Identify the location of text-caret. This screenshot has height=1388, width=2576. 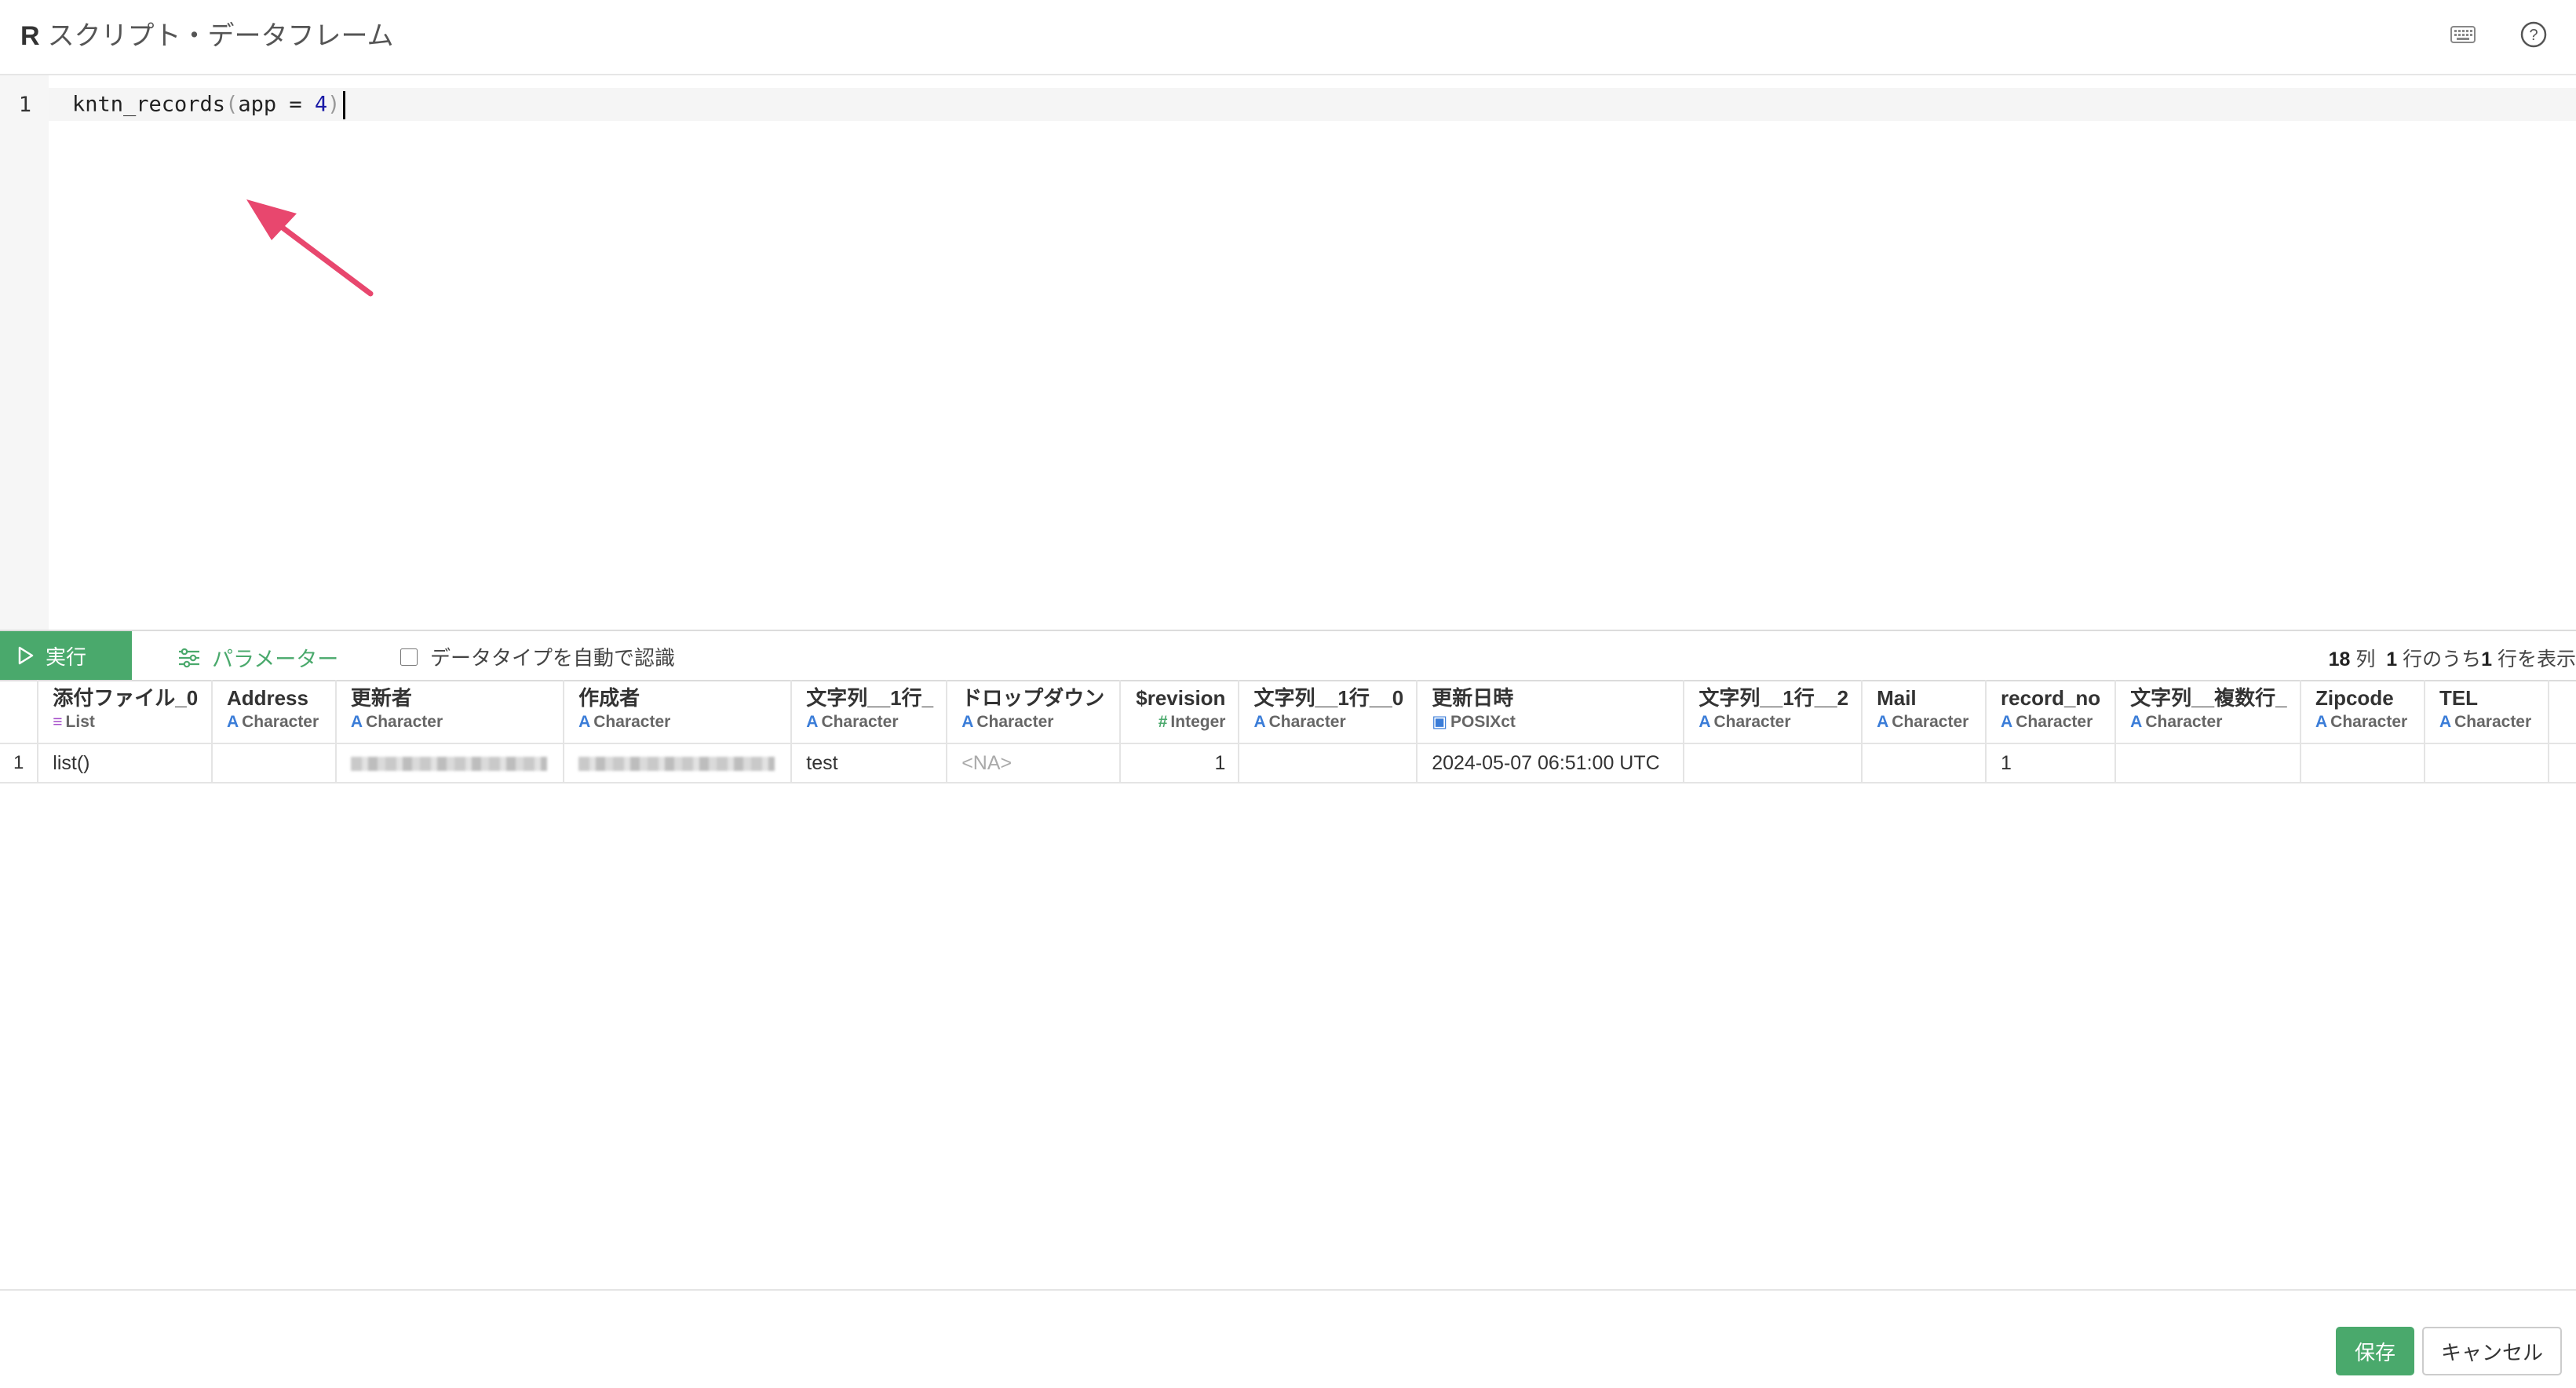
(344, 105).